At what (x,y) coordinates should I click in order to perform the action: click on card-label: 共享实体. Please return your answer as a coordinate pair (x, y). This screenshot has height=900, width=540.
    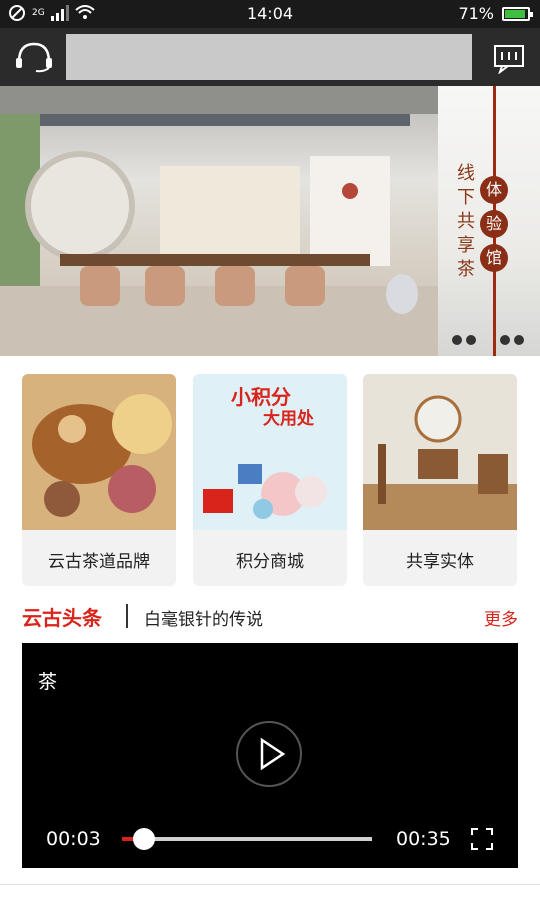
    Looking at the image, I should click on (440, 562).